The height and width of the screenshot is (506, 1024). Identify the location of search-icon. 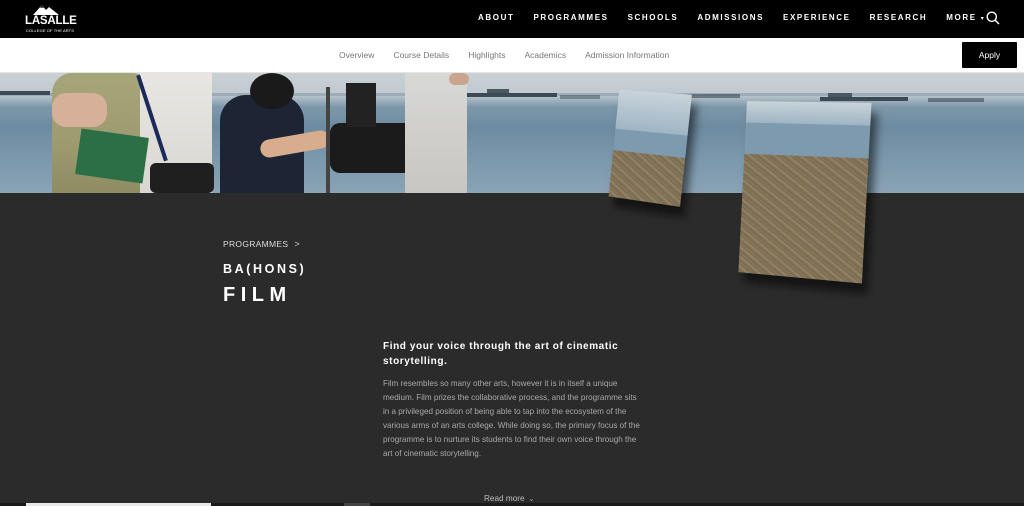
(993, 18).